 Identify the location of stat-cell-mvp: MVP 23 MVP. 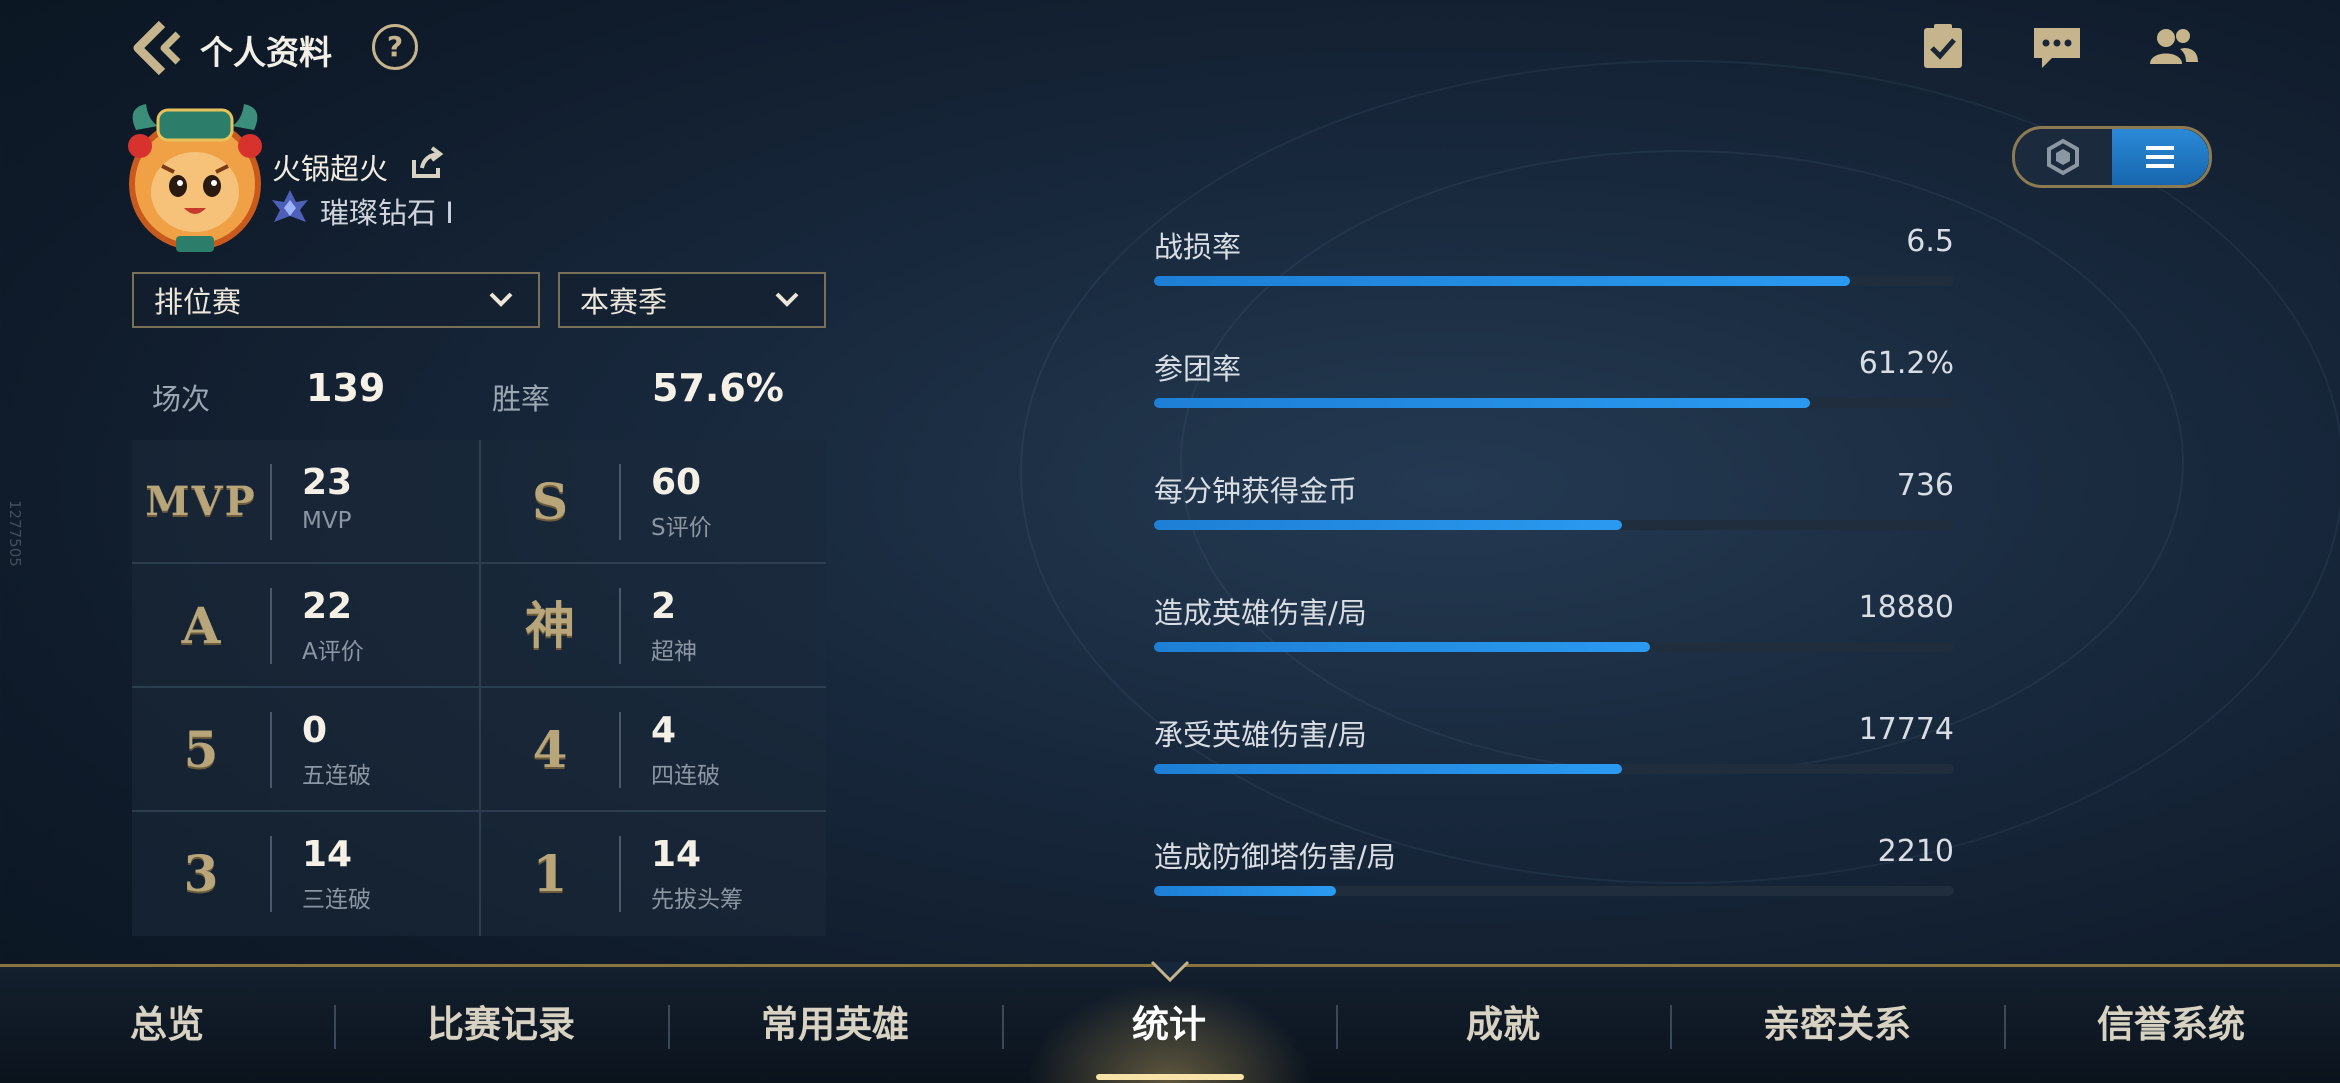
(305, 502).